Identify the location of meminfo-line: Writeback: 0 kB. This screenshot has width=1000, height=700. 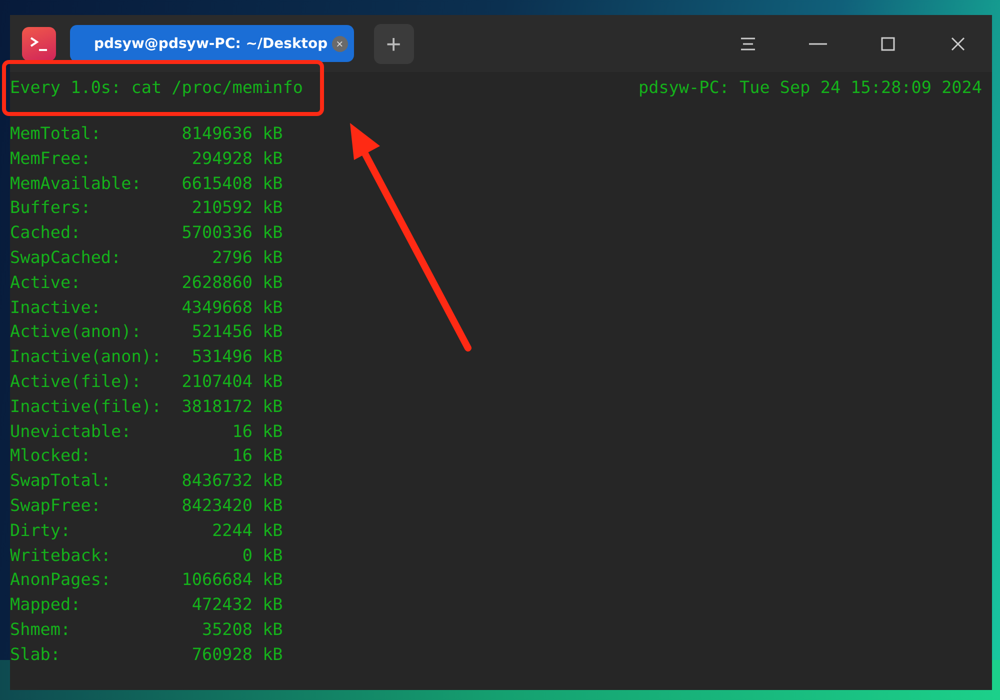
(146, 555).